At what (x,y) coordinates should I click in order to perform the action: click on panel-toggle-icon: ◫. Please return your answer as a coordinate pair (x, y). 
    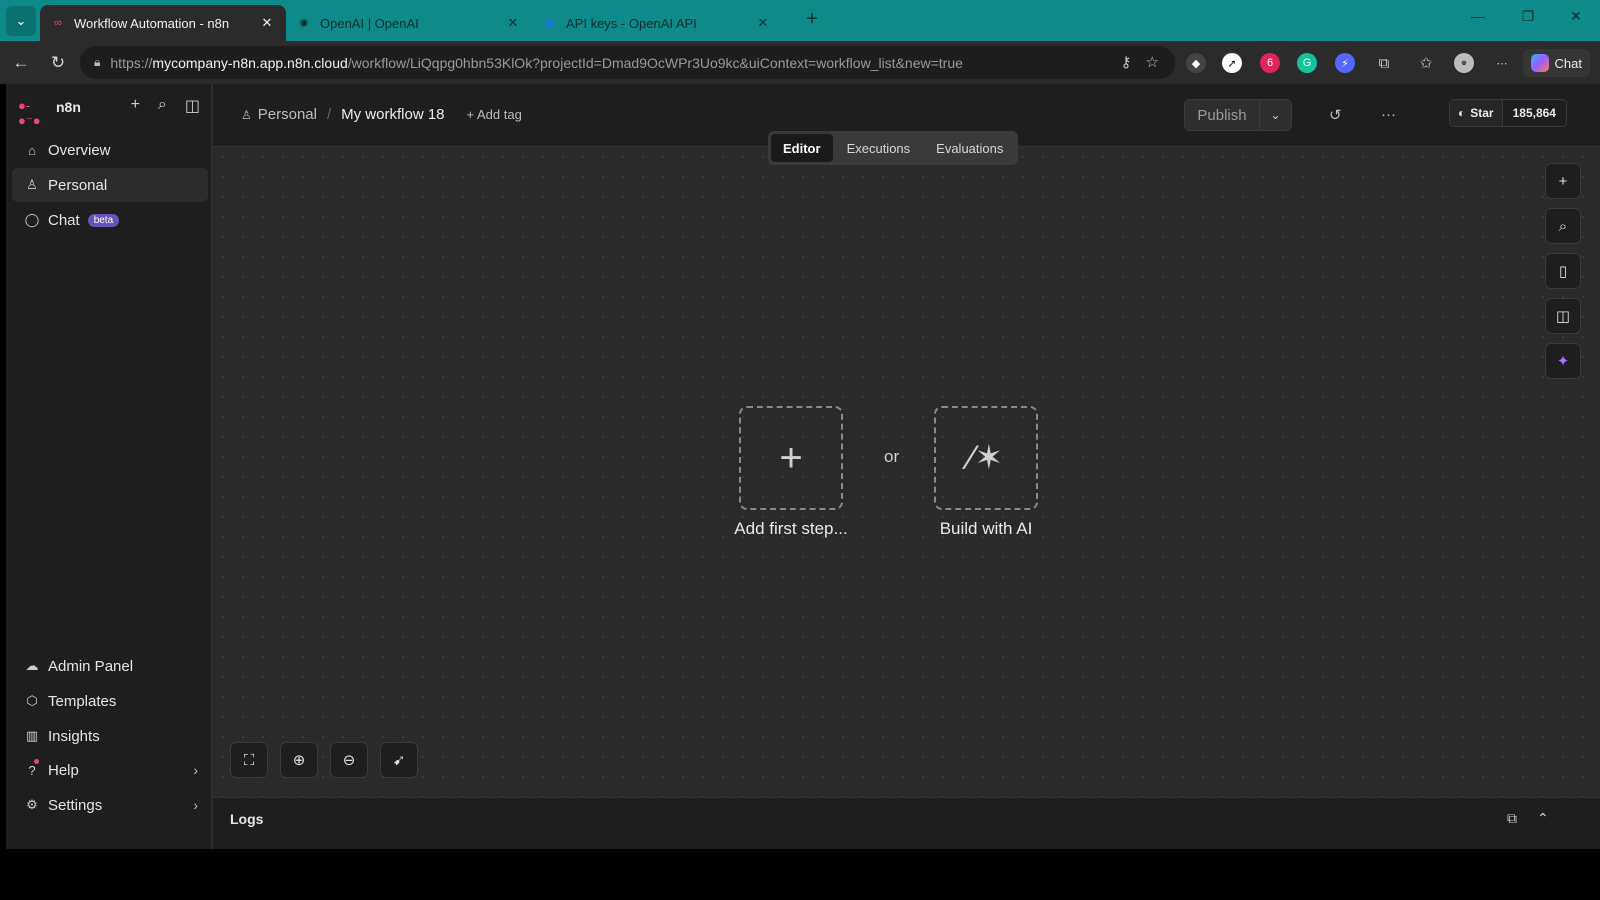
    Looking at the image, I should click on (1563, 316).